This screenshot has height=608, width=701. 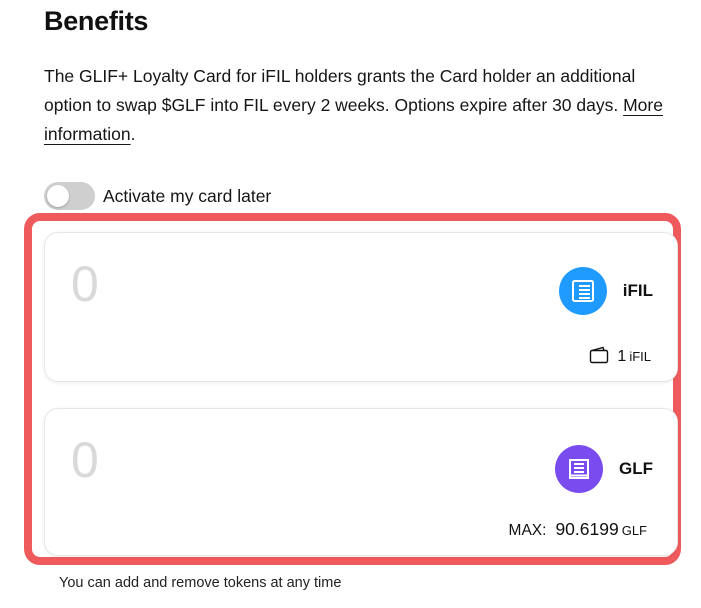 What do you see at coordinates (187, 196) in the screenshot?
I see `activate-later-label: Activate my card later` at bounding box center [187, 196].